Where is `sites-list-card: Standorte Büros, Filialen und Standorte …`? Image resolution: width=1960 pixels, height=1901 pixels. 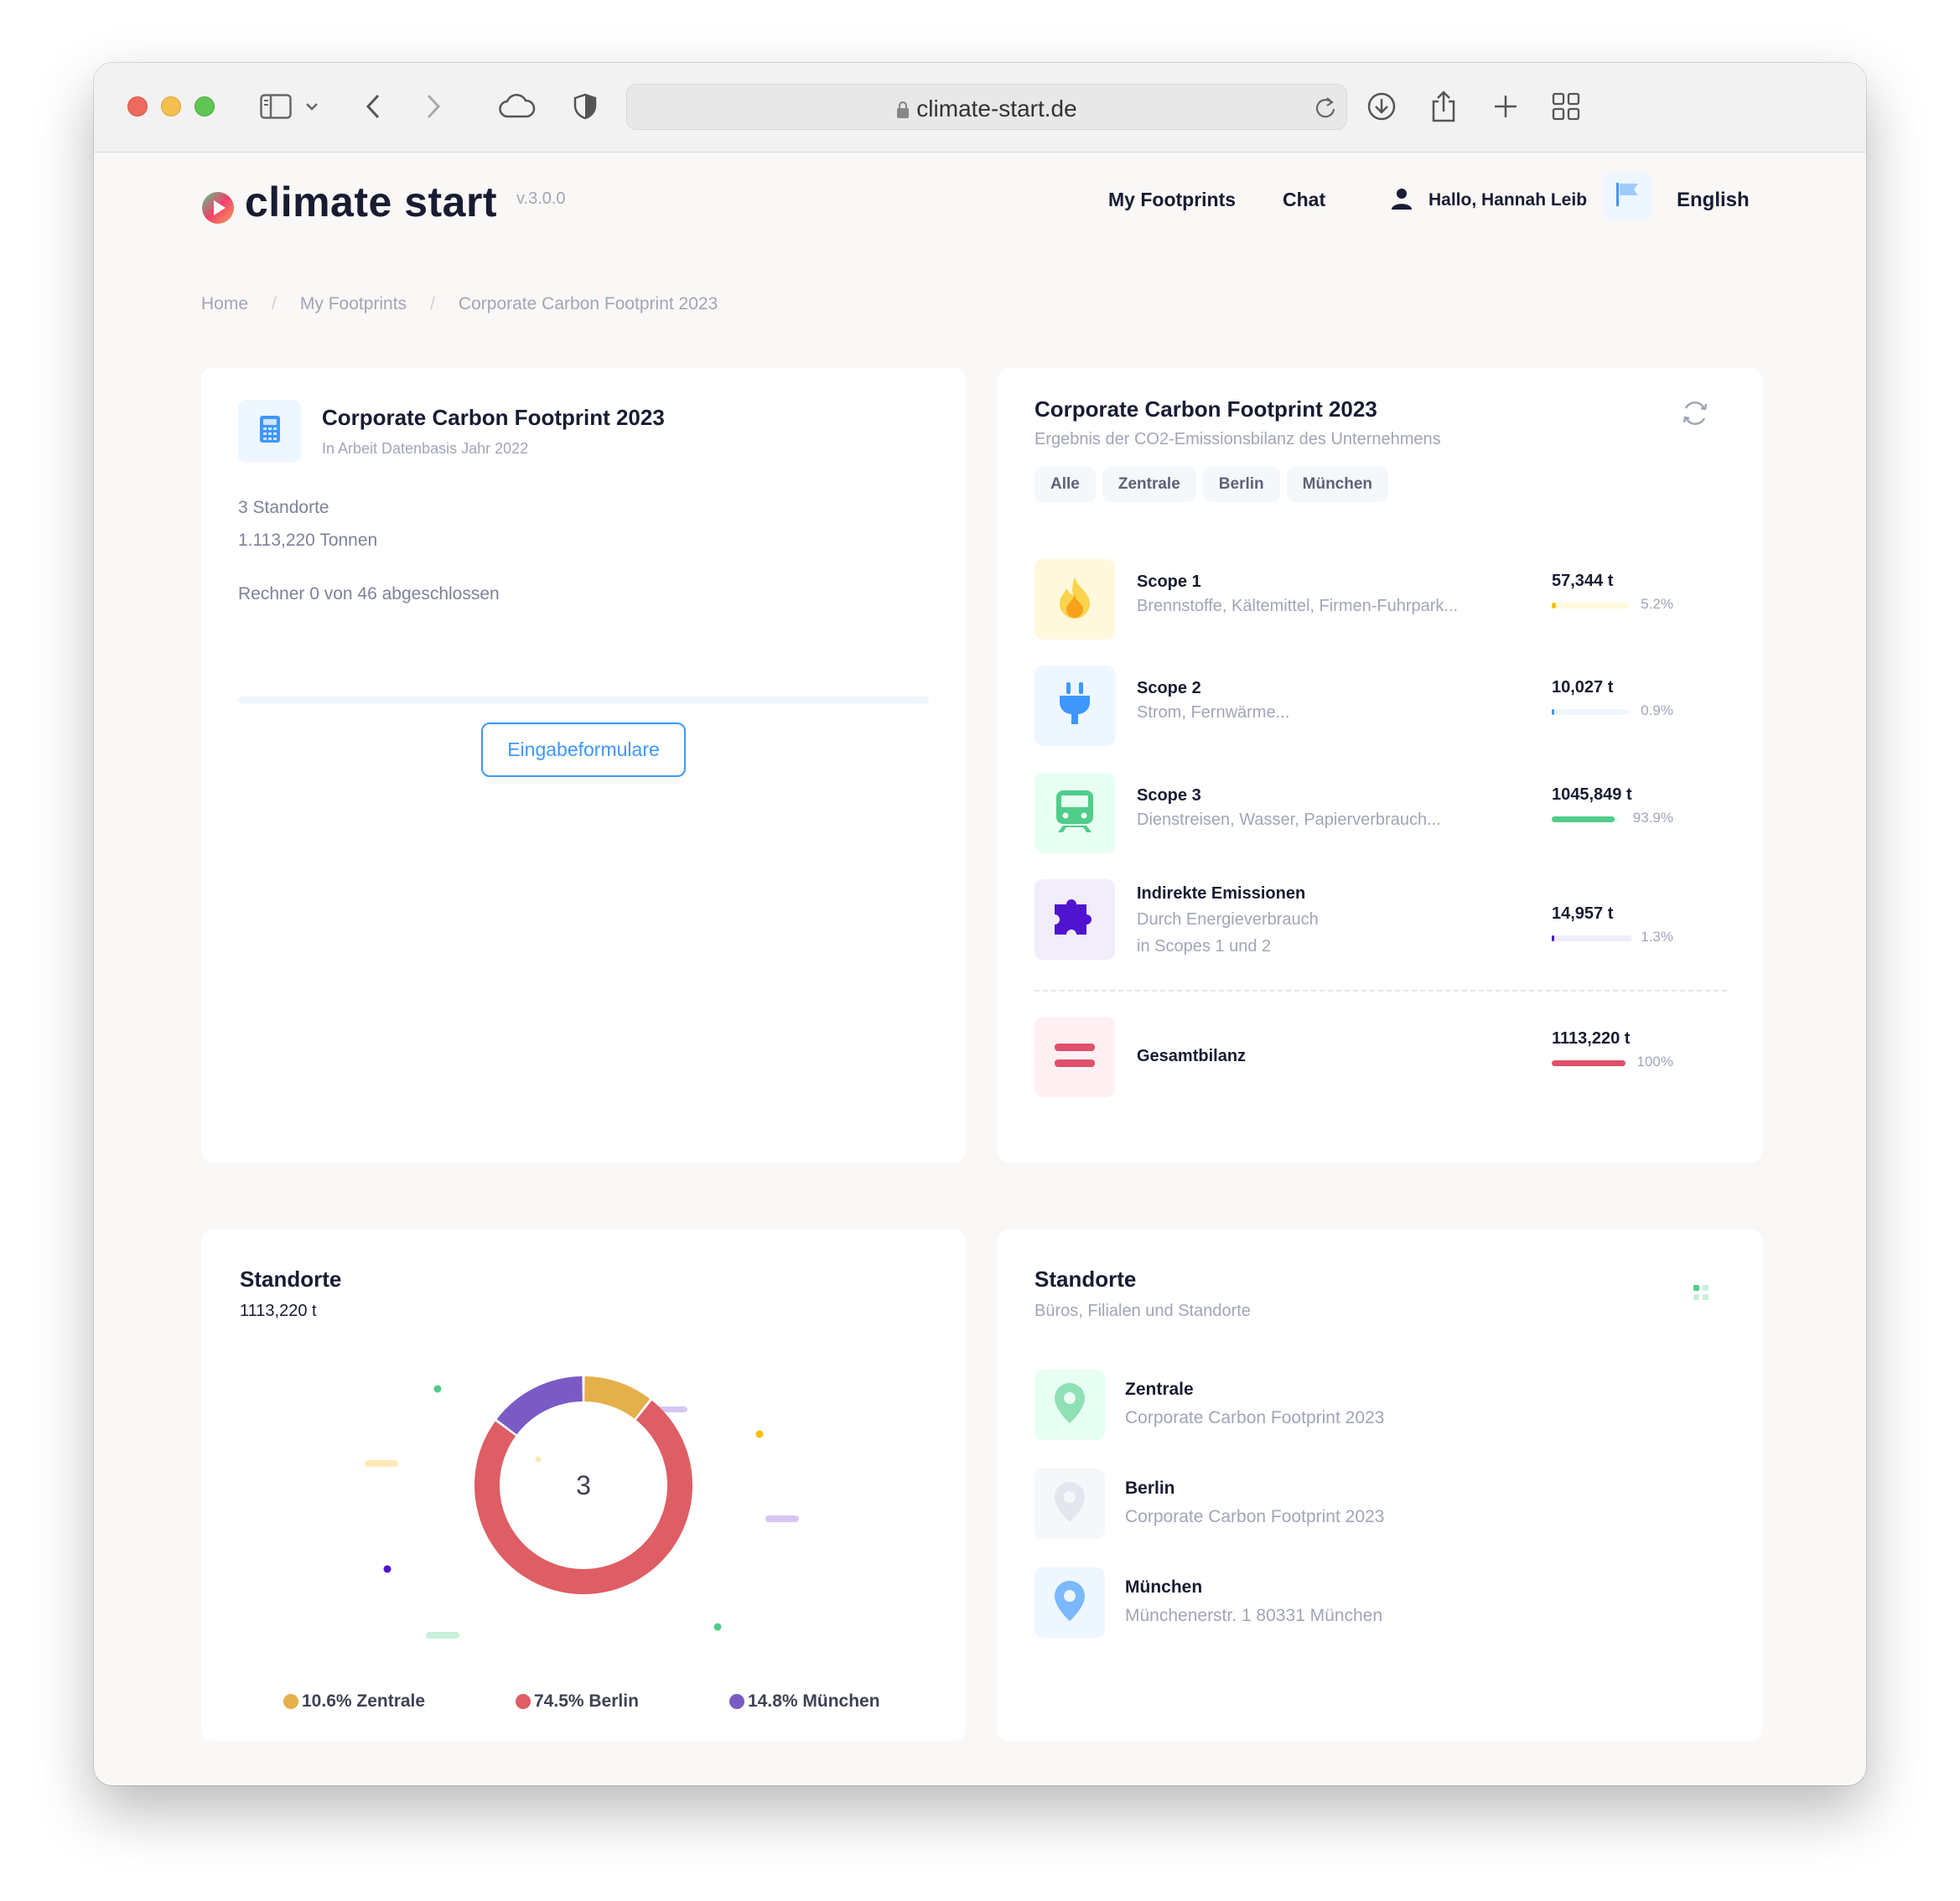 sites-list-card: Standorte Büros, Filialen und Standorte … is located at coordinates (1380, 1485).